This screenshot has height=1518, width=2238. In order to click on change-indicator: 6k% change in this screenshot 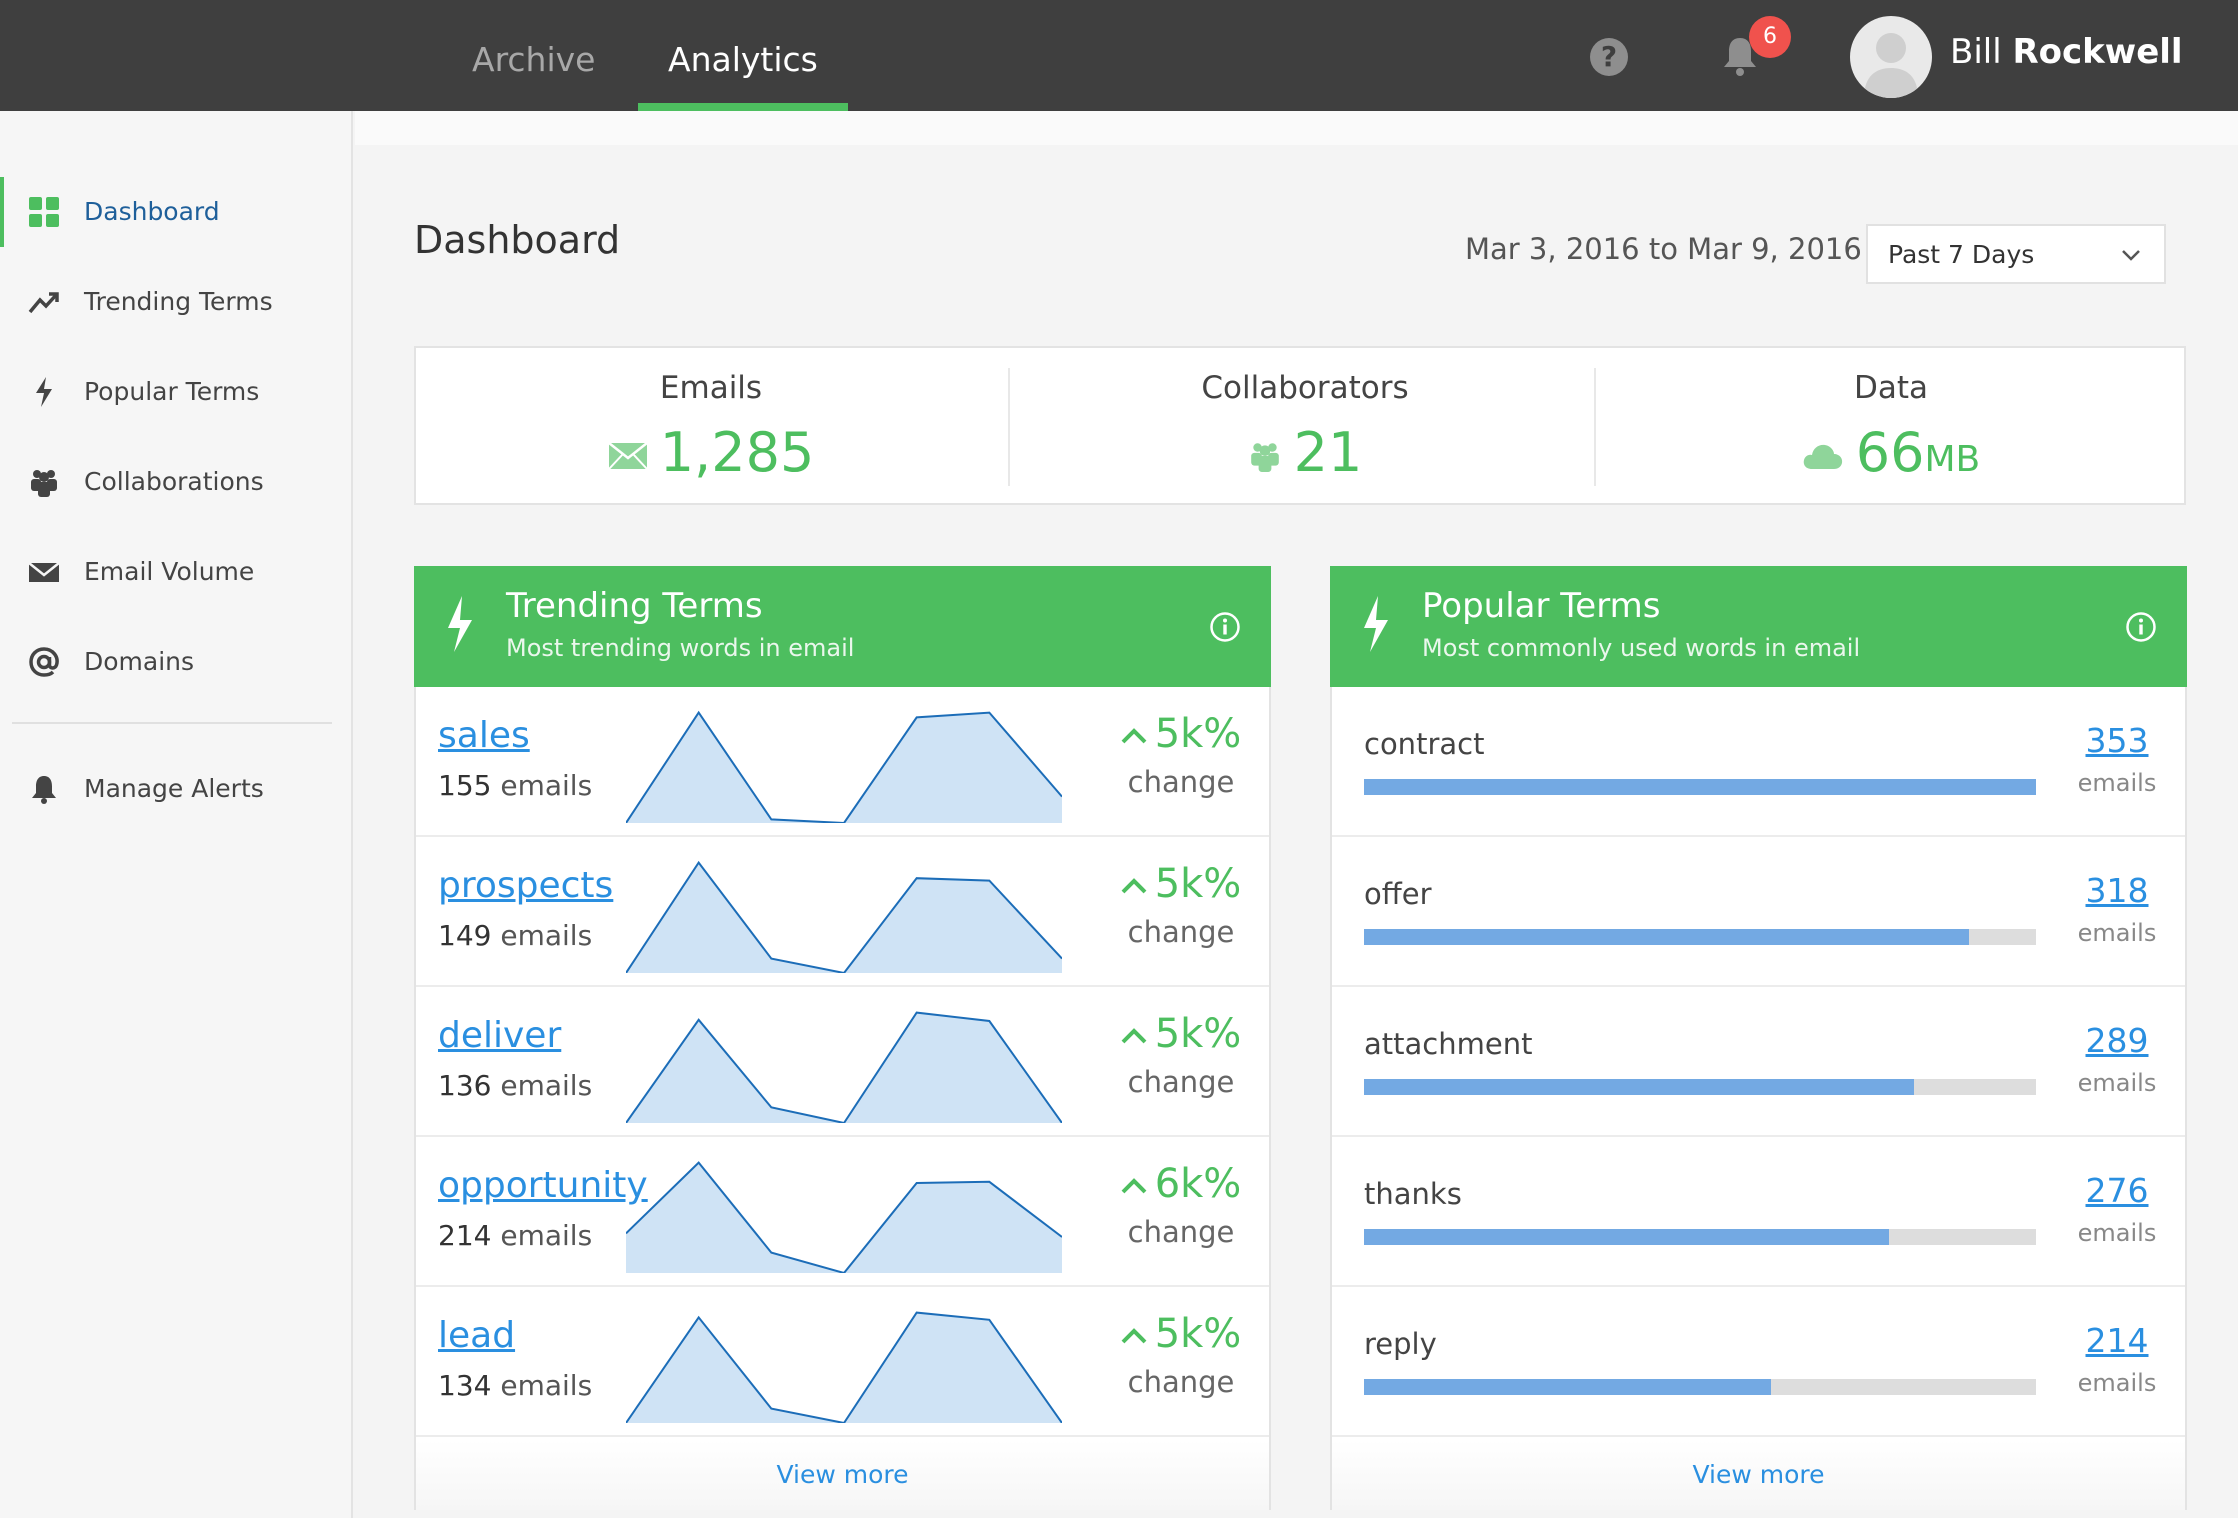, I will do `click(1181, 1205)`.